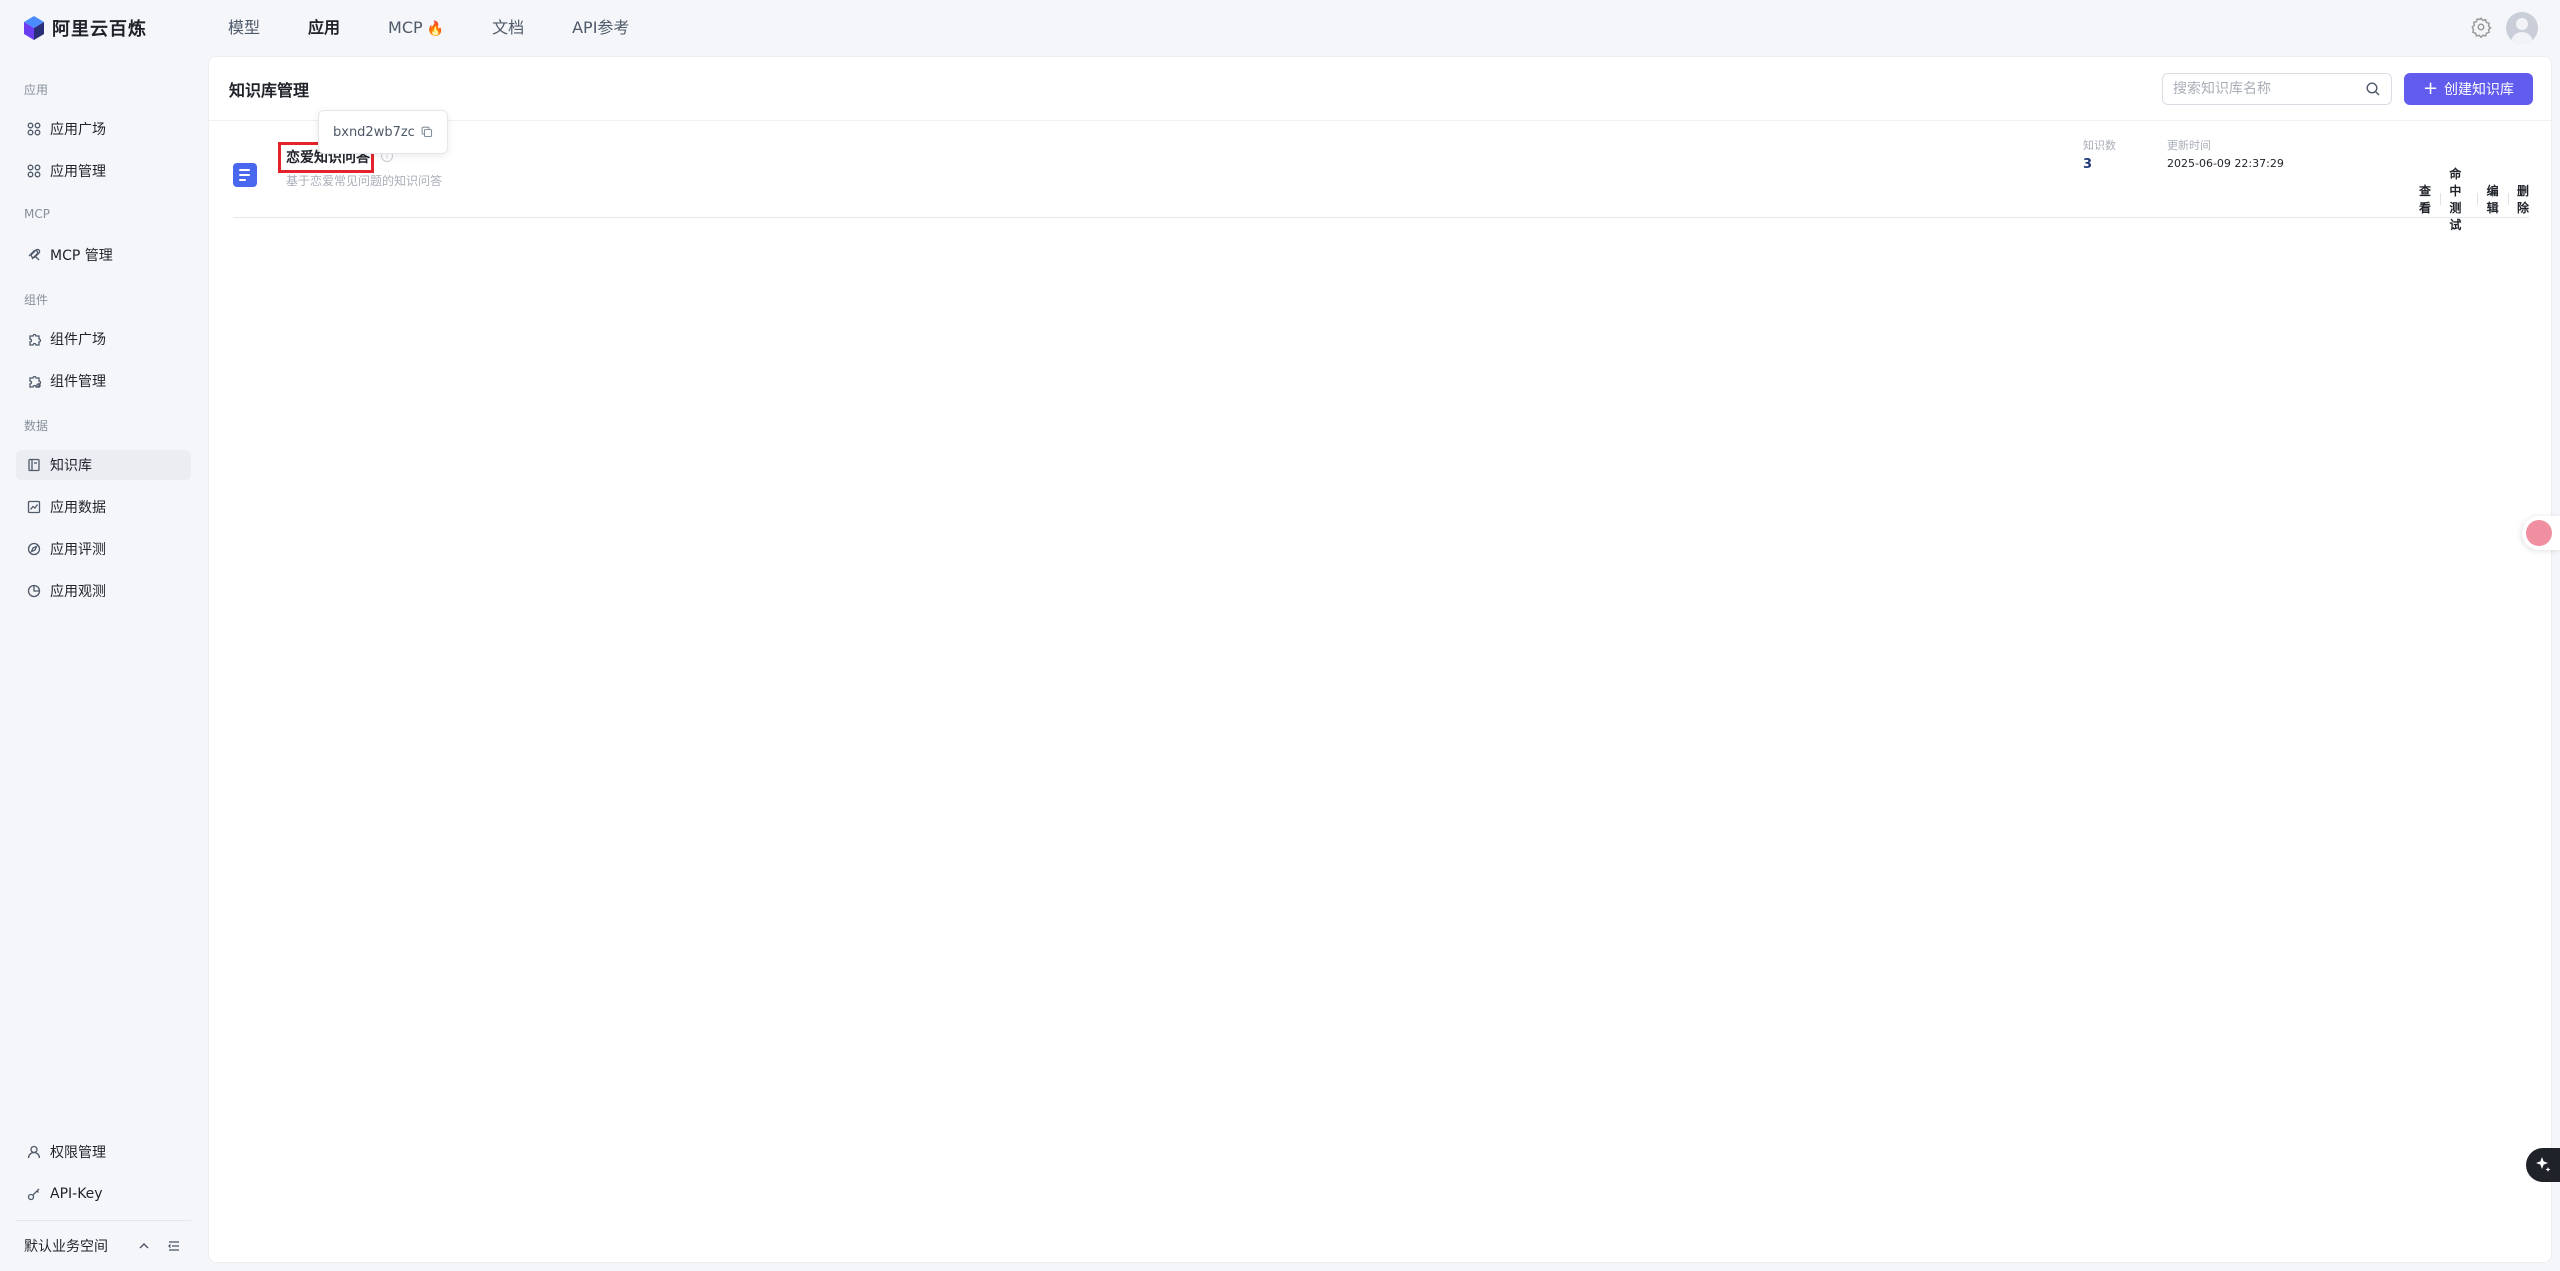  What do you see at coordinates (34, 1152) in the screenshot?
I see `user-icon` at bounding box center [34, 1152].